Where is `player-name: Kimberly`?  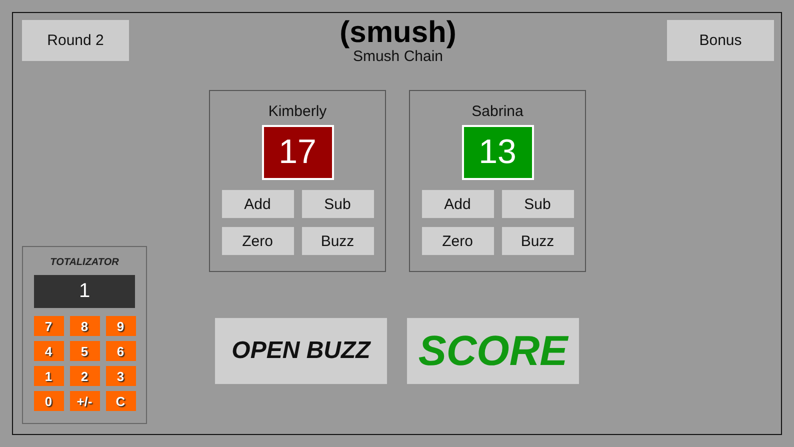 player-name: Kimberly is located at coordinates (297, 112).